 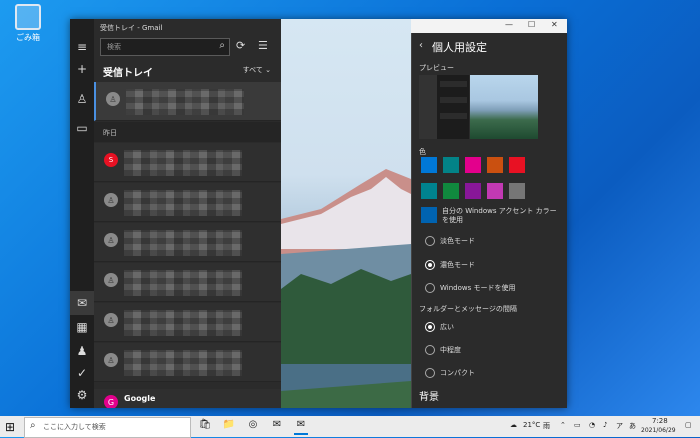 What do you see at coordinates (447, 327) in the screenshot?
I see `spacing-option-label: 広い` at bounding box center [447, 327].